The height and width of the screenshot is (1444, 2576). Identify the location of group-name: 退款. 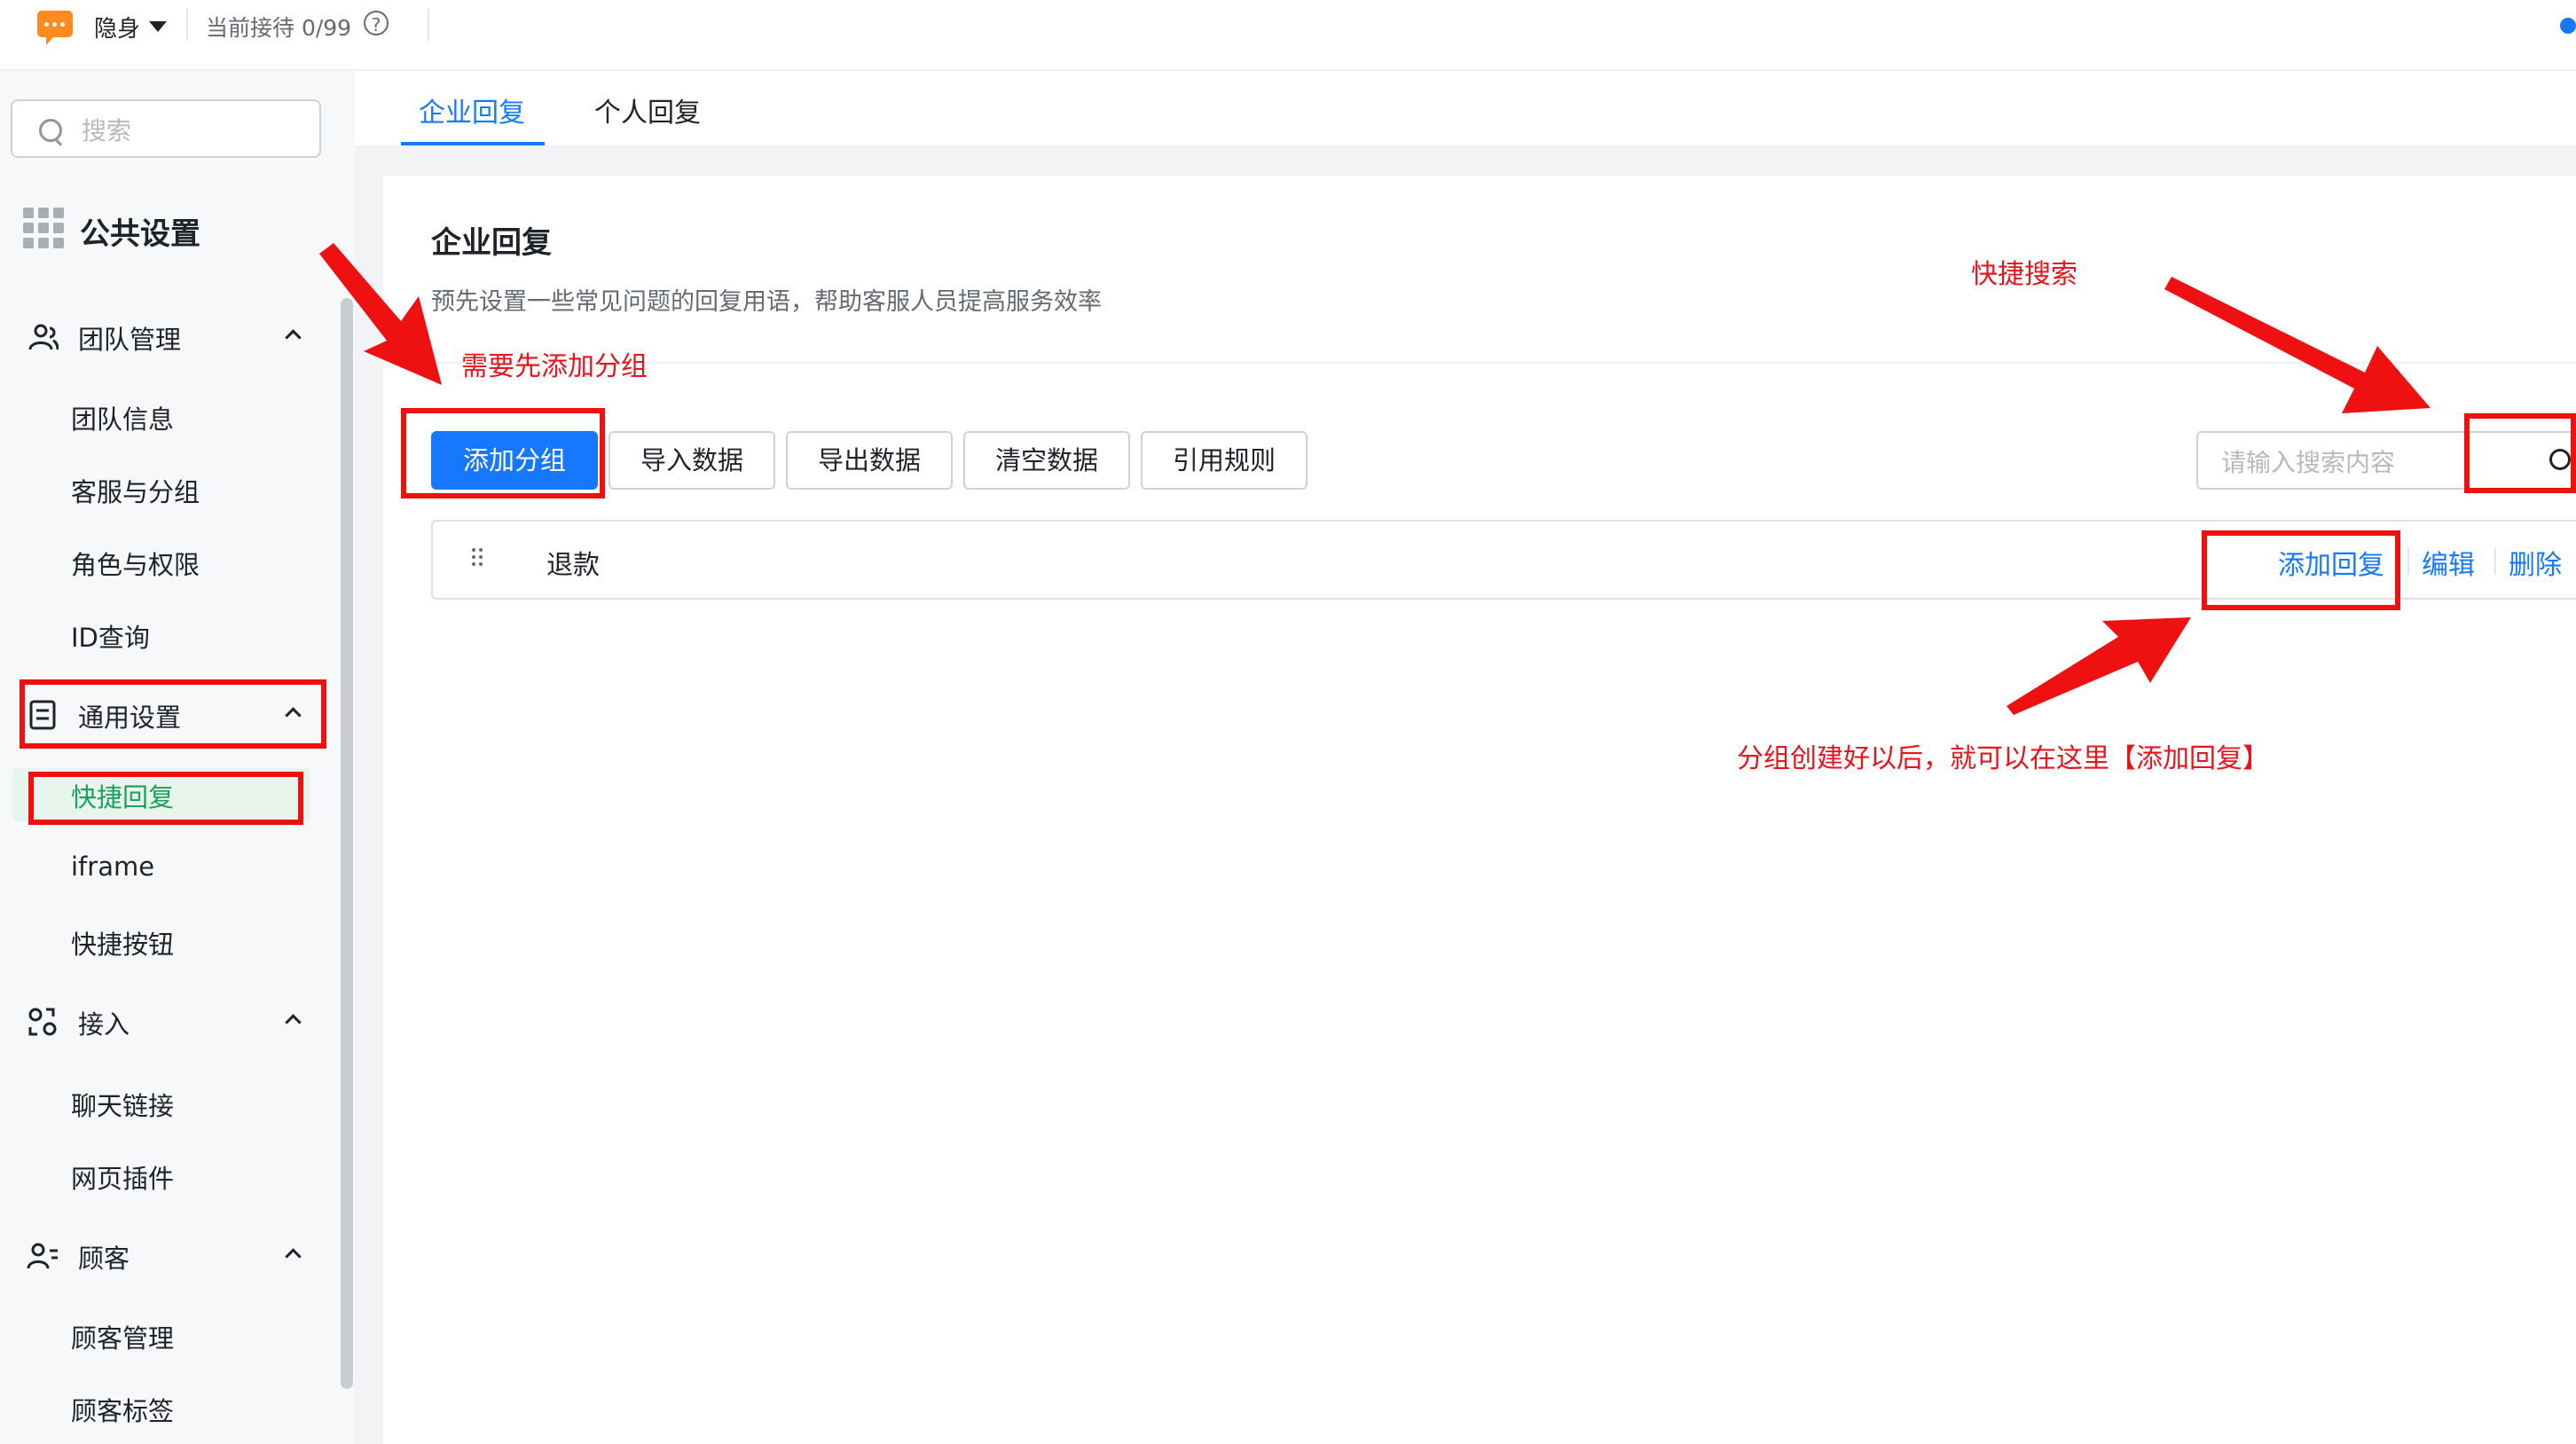
(573, 565).